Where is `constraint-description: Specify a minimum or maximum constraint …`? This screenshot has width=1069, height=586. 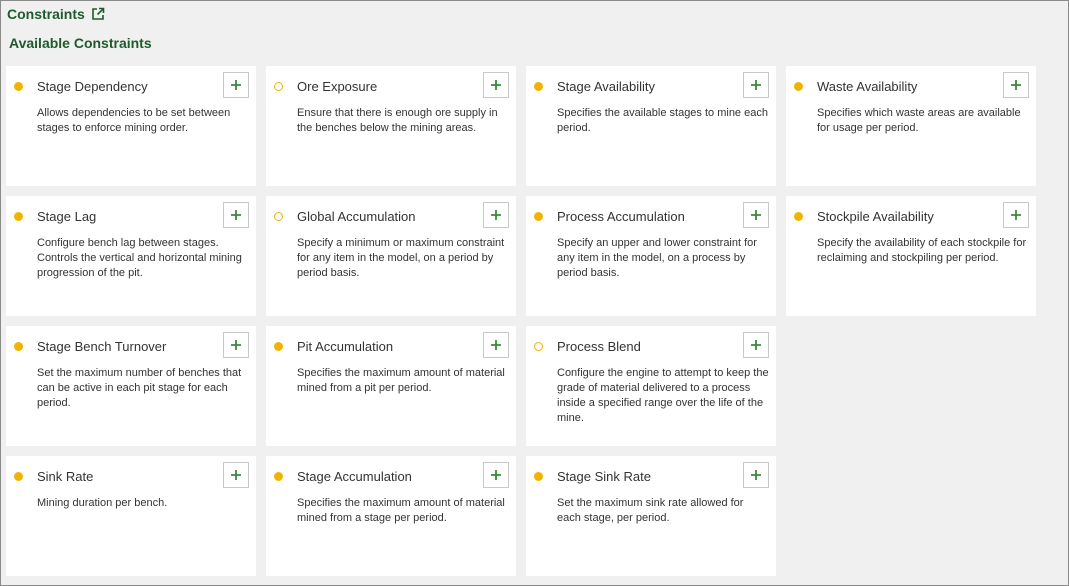 constraint-description: Specify a minimum or maximum constraint … is located at coordinates (401, 258).